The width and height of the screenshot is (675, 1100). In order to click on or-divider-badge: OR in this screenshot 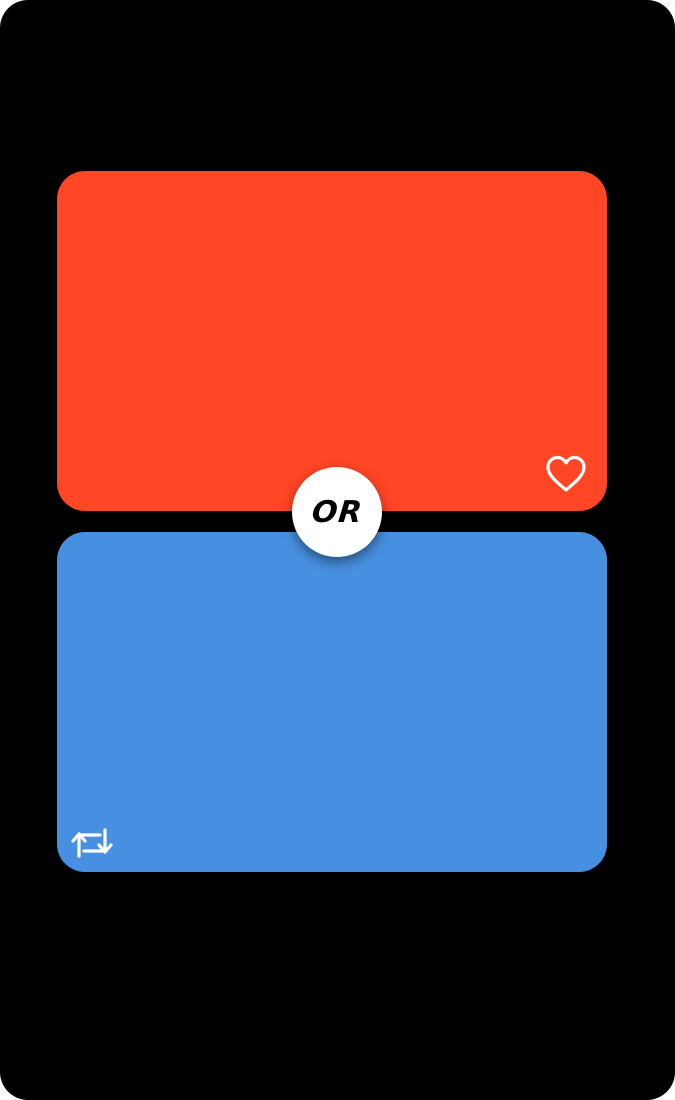, I will do `click(337, 512)`.